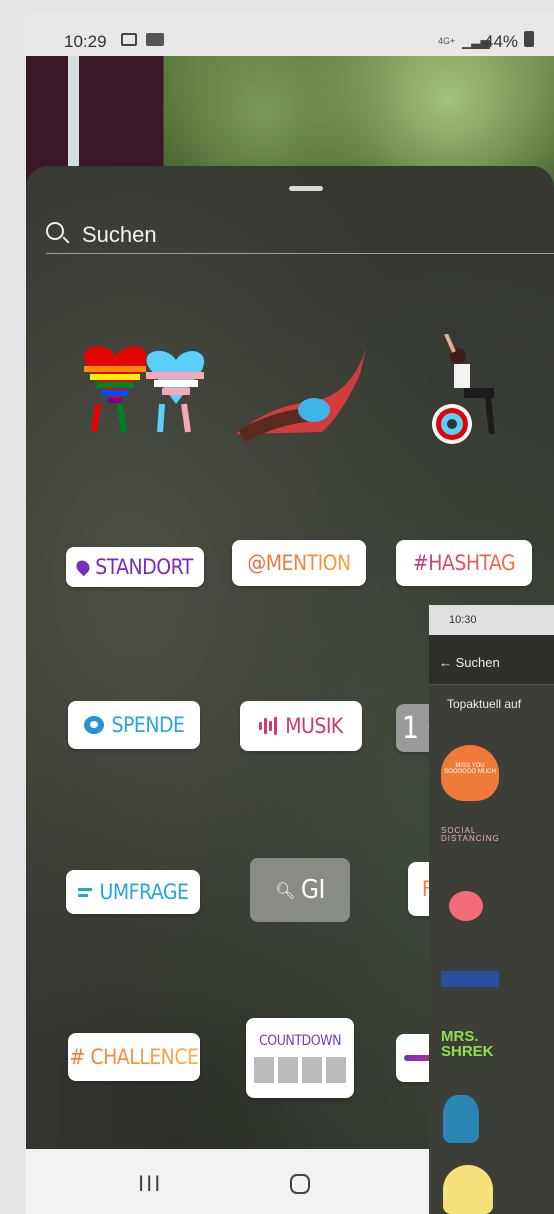  I want to click on poll-lines-icon, so click(84, 892).